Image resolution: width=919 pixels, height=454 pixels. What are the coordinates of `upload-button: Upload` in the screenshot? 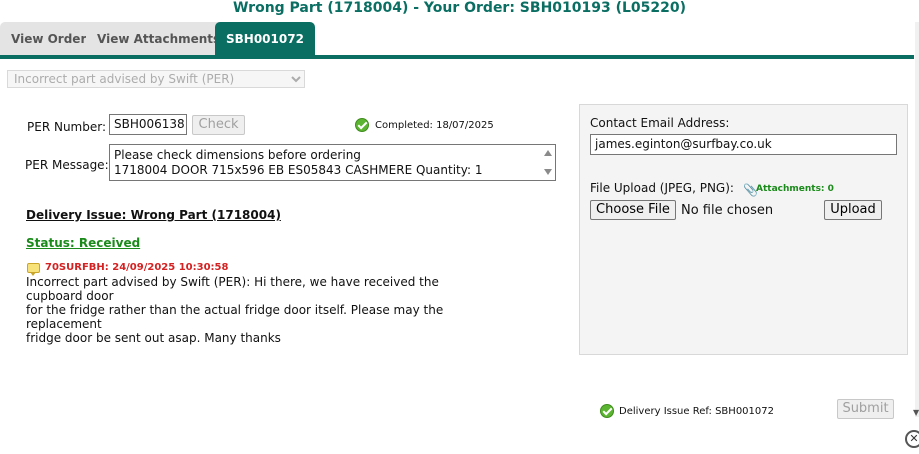 It's located at (853, 210).